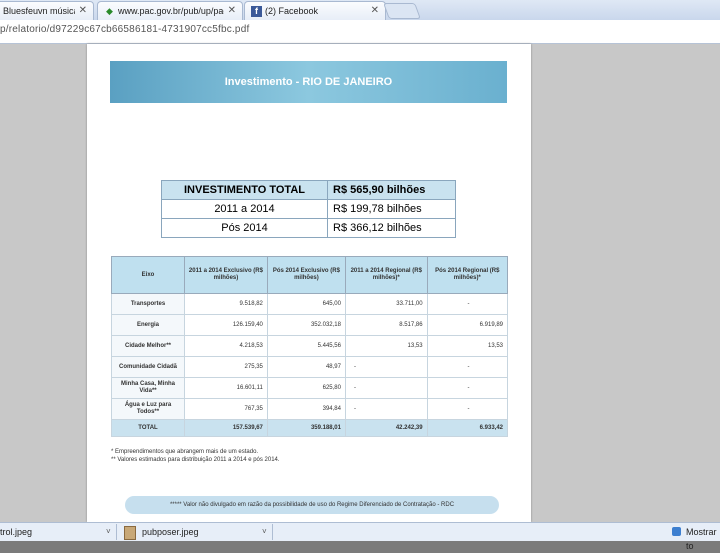 Image resolution: width=720 pixels, height=553 pixels. I want to click on tab-facebook: f (2) Facebook ✕, so click(315, 11).